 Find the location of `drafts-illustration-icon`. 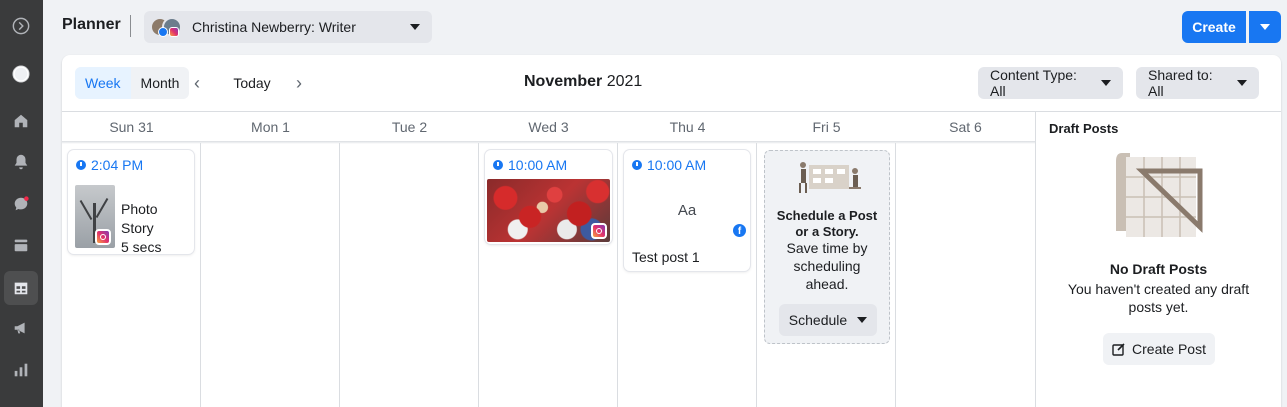

drafts-illustration-icon is located at coordinates (1159, 195).